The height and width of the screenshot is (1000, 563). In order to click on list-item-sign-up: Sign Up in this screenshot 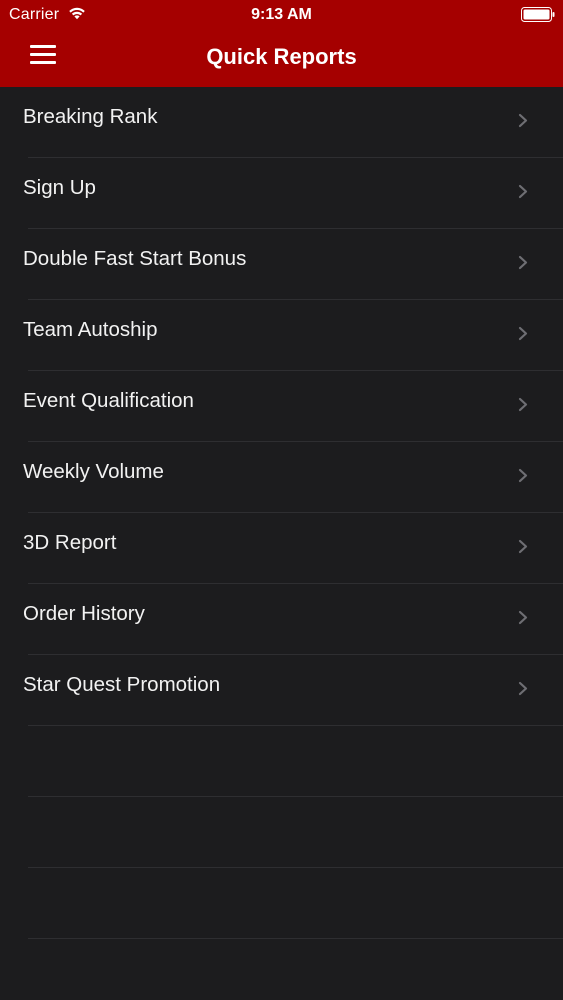, I will do `click(281, 193)`.